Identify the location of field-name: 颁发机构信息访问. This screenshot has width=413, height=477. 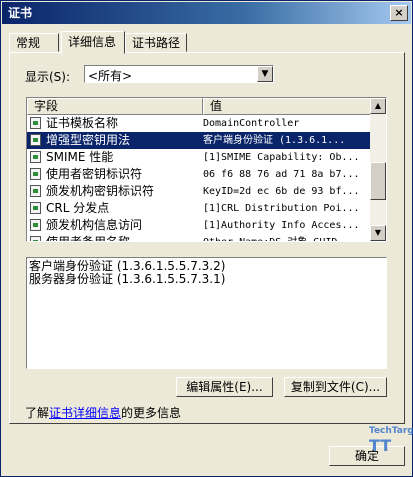
(94, 225).